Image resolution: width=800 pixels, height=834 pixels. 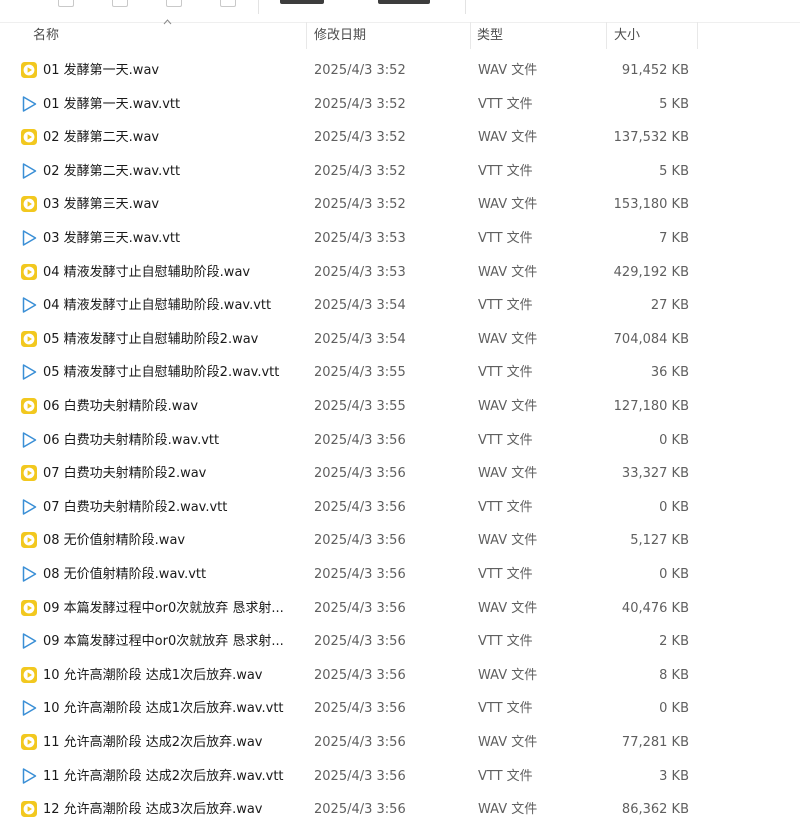 What do you see at coordinates (112, 171) in the screenshot?
I see `file-name: 02 发酵第二天.wav.vtt` at bounding box center [112, 171].